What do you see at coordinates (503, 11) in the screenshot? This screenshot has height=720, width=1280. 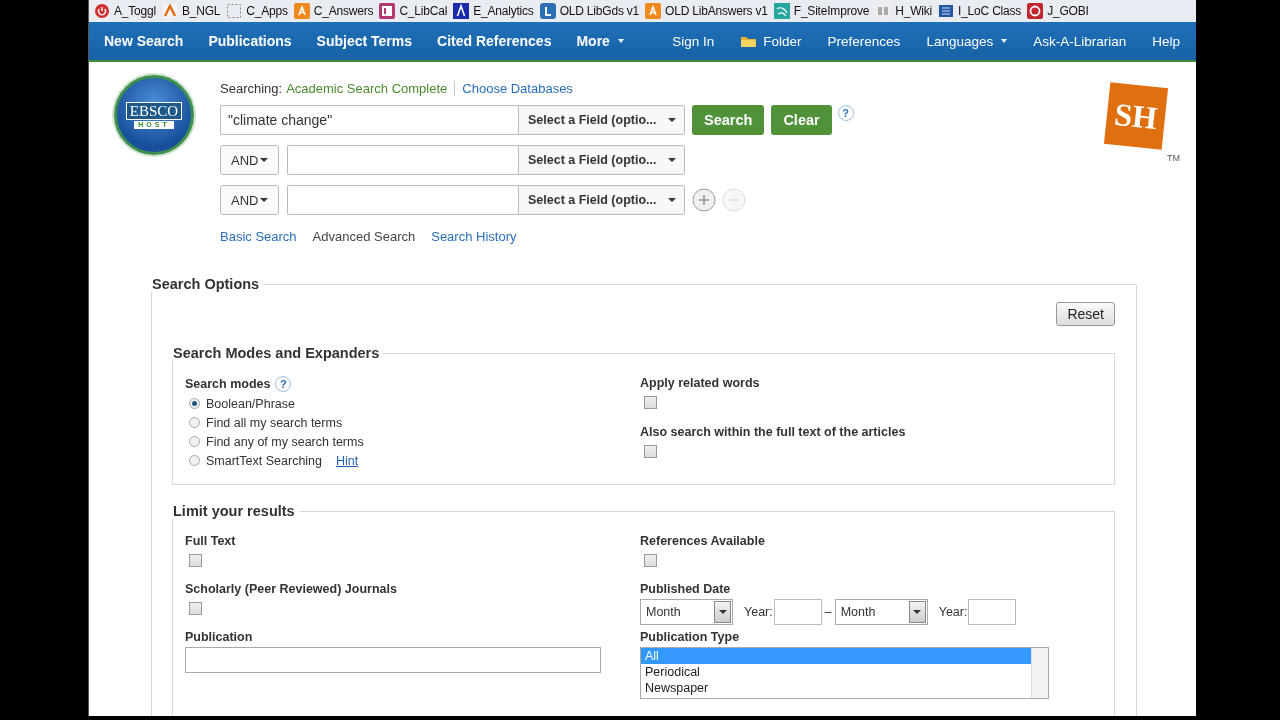 I see `bookmark-link: E_Analytics` at bounding box center [503, 11].